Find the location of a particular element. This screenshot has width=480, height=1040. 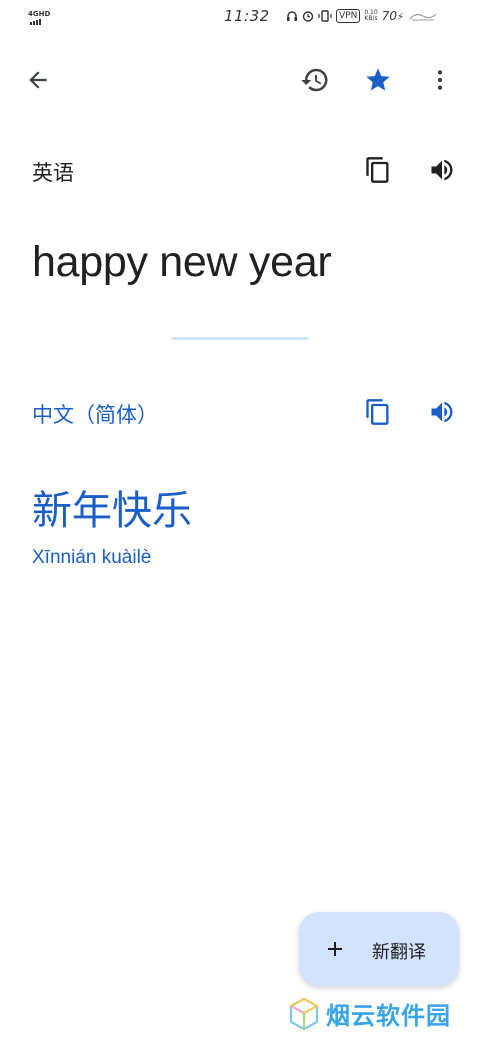

copy-translation-button is located at coordinates (378, 412).